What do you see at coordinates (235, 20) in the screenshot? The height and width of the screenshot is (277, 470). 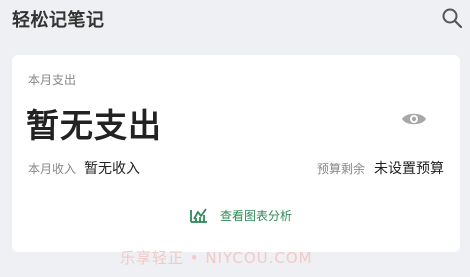 I see `top-bar: 轻松记笔记` at bounding box center [235, 20].